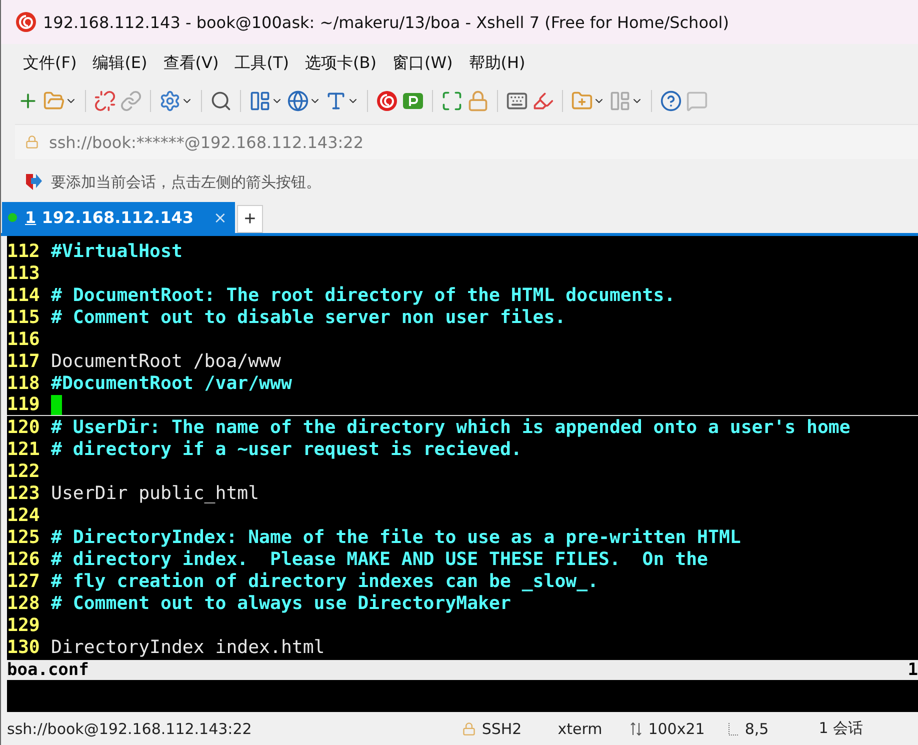 The width and height of the screenshot is (918, 745). What do you see at coordinates (24, 559) in the screenshot?
I see `line-number: 126` at bounding box center [24, 559].